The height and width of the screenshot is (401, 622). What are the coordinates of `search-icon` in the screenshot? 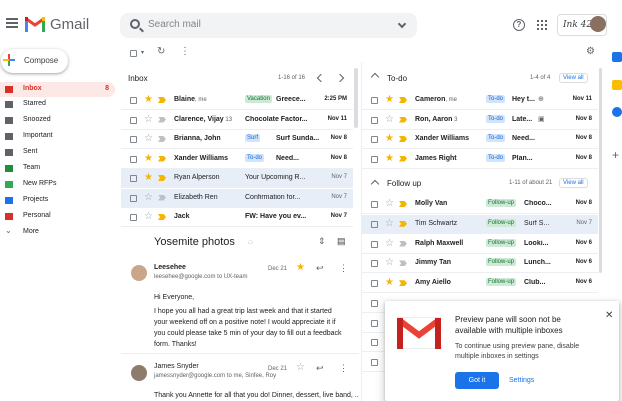 It's located at (135, 24).